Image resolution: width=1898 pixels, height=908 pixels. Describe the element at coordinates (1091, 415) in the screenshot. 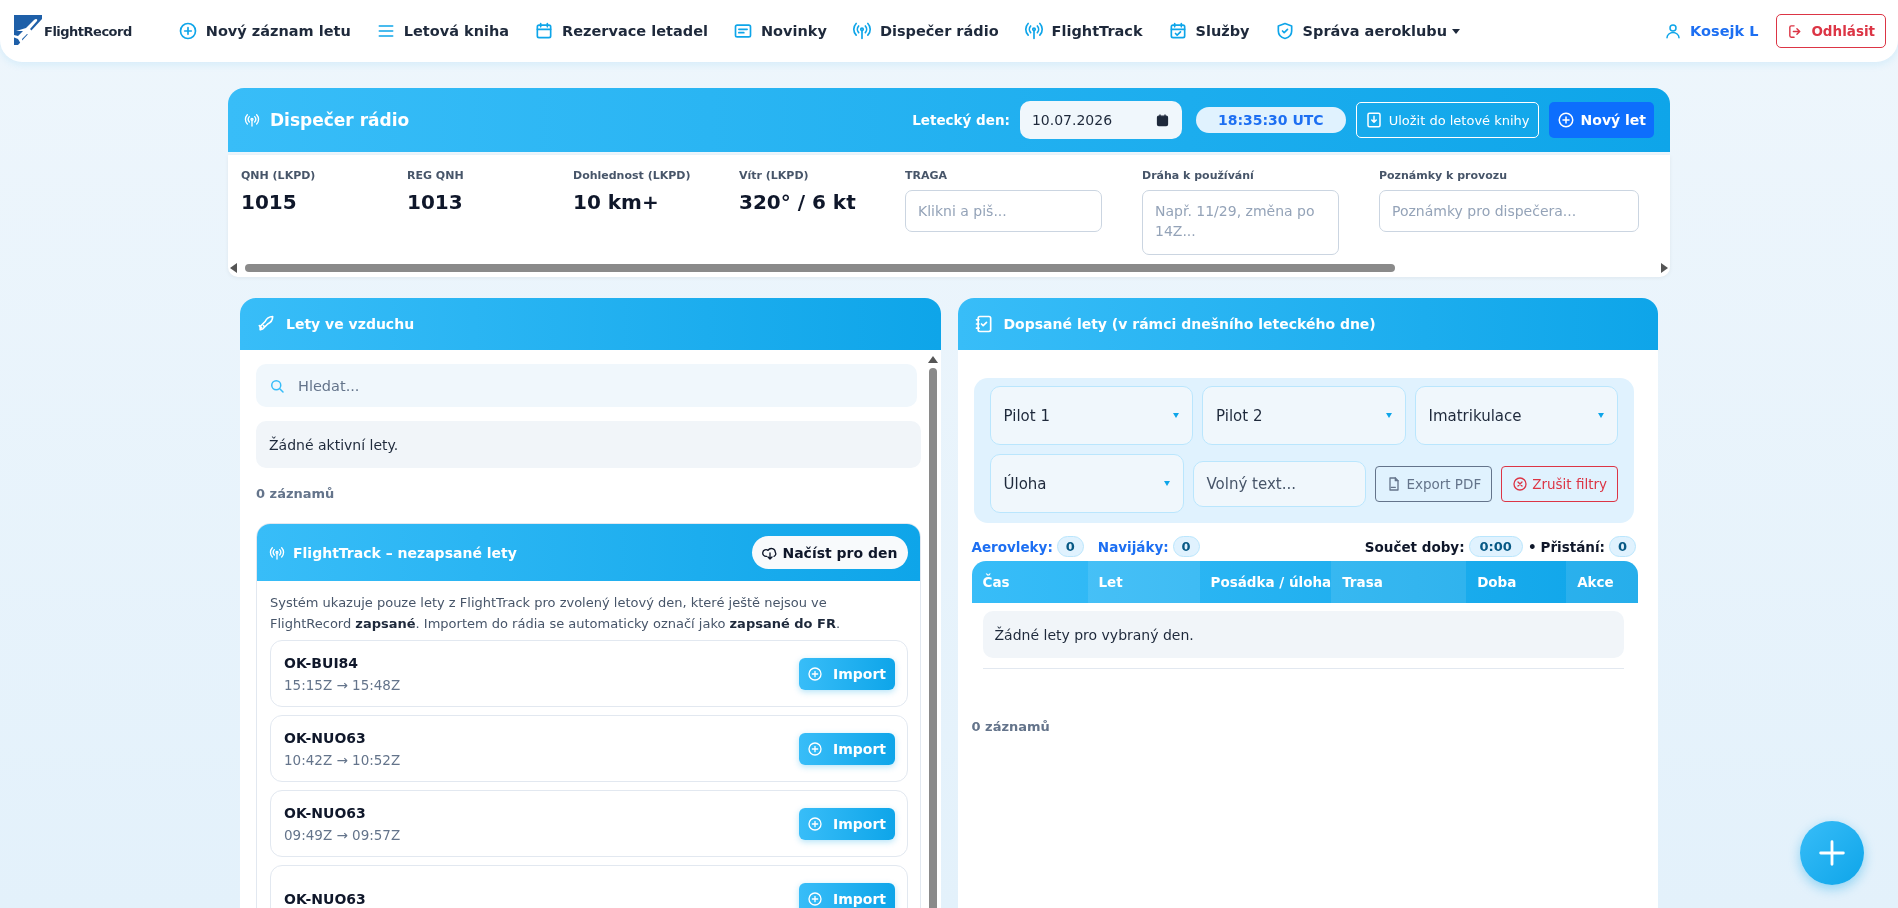

I see `select-field: Pilot 1` at that location.